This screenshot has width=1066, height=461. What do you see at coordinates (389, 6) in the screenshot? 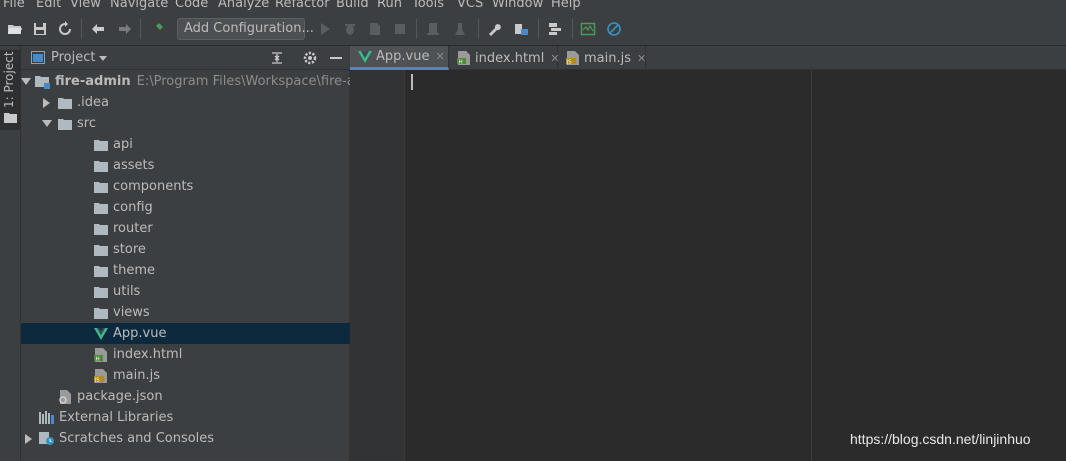
I see `menu-run: Run` at bounding box center [389, 6].